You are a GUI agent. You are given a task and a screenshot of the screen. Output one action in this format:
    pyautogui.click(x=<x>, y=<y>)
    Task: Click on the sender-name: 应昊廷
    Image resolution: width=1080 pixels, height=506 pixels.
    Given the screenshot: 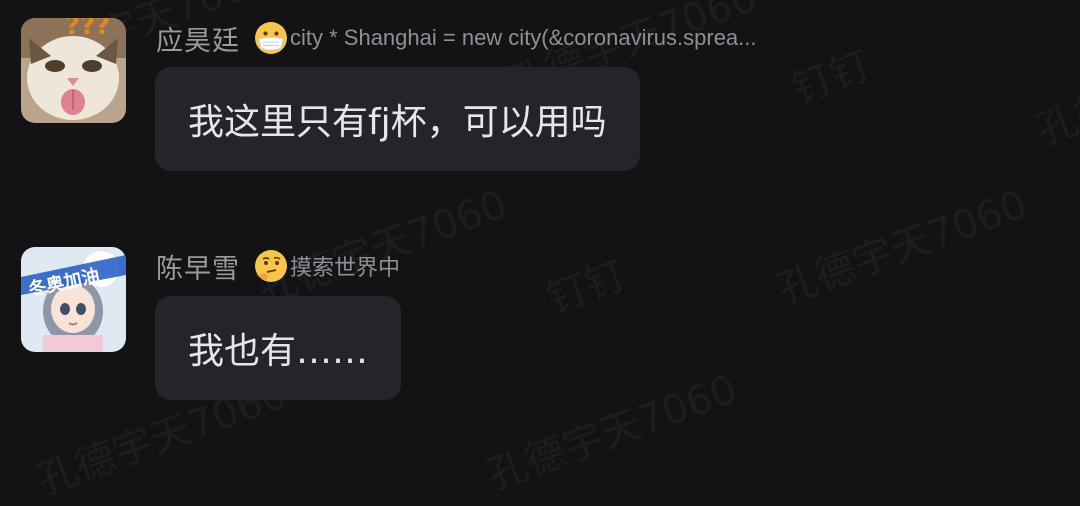 What is the action you would take?
    pyautogui.click(x=198, y=38)
    